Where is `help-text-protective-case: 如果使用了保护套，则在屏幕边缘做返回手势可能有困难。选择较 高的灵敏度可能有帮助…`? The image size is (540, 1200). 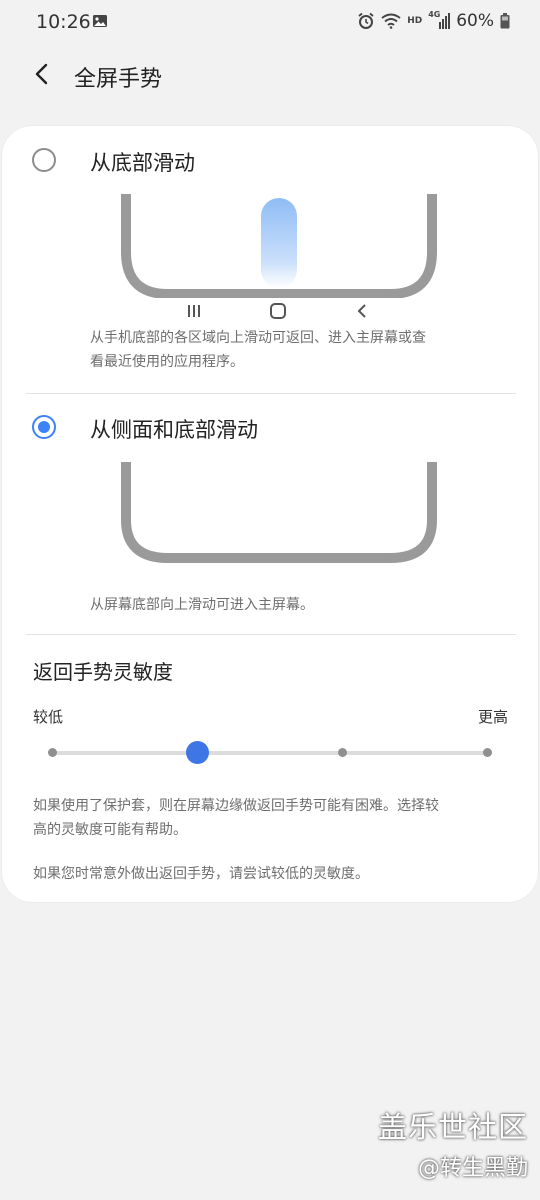
help-text-protective-case: 如果使用了保护套，则在屏幕边缘做返回手势可能有困难。选择较 高的灵敏度可能有帮助… is located at coordinates (273, 818).